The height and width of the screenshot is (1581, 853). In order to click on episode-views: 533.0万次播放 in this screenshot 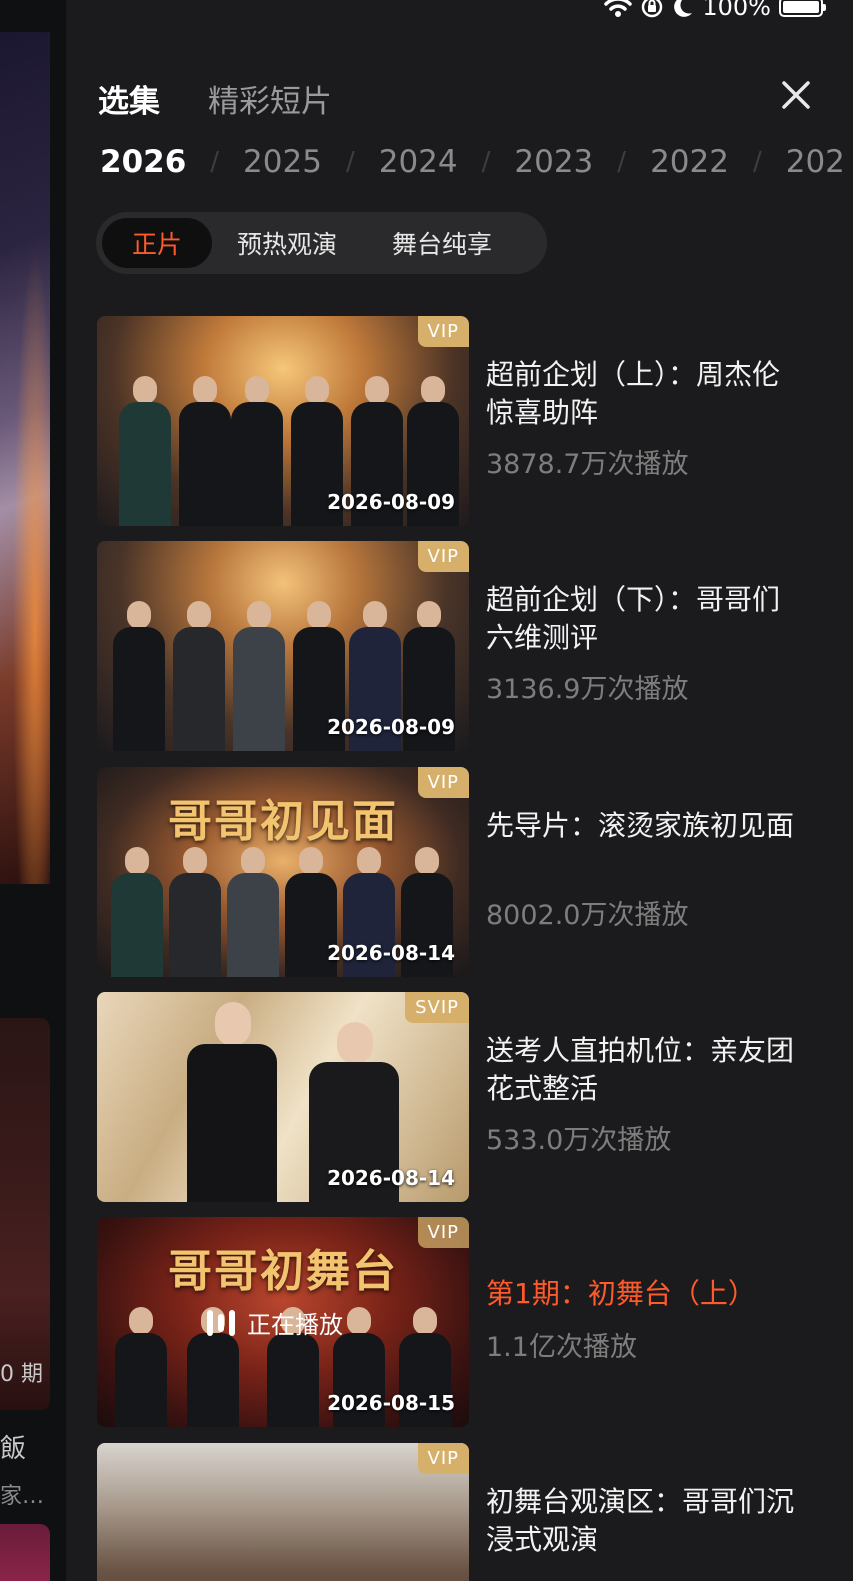, I will do `click(579, 1140)`.